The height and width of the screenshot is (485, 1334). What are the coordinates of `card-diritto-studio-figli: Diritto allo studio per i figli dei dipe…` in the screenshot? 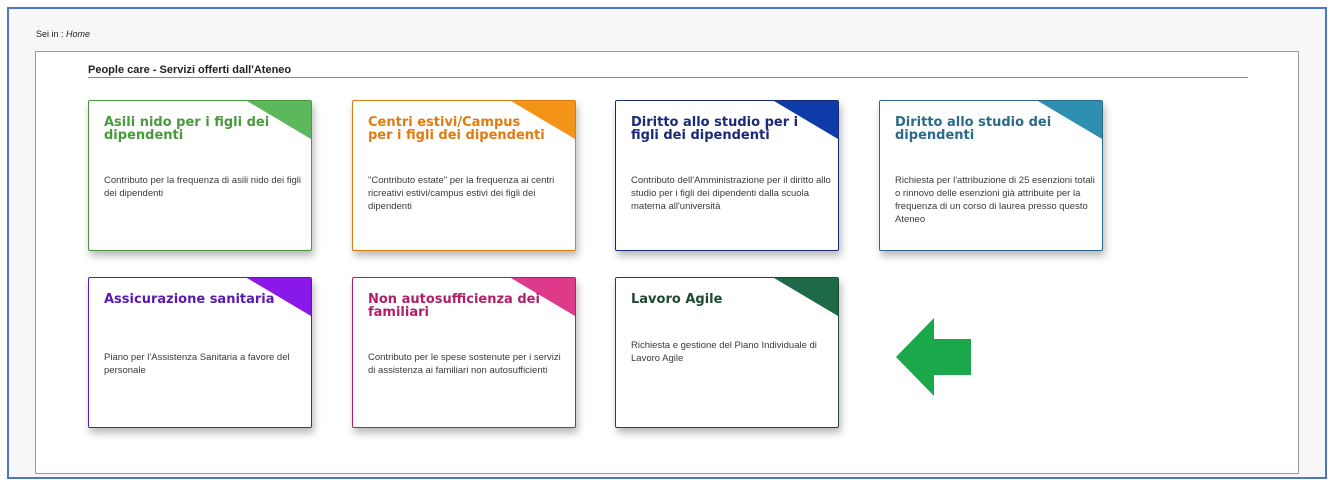 It's located at (727, 175).